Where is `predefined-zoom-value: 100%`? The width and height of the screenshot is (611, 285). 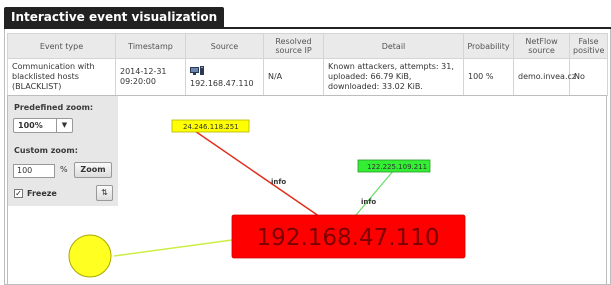
predefined-zoom-value: 100% is located at coordinates (30, 125).